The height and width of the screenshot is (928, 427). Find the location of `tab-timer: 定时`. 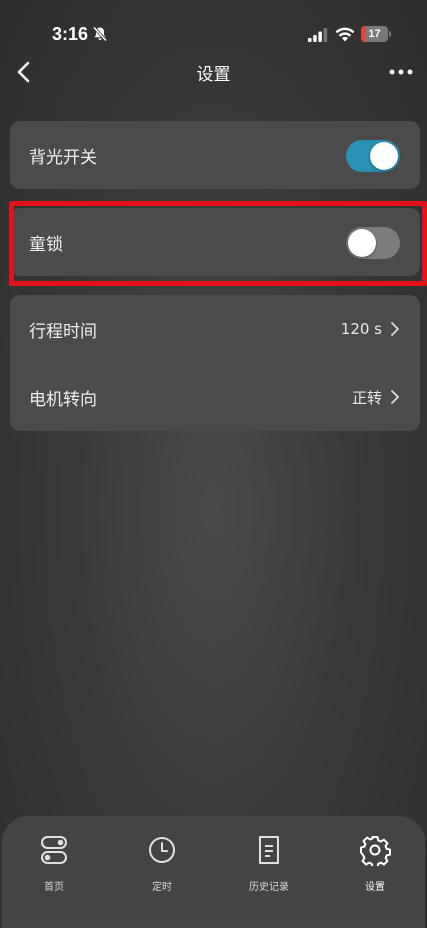

tab-timer: 定时 is located at coordinates (162, 869).